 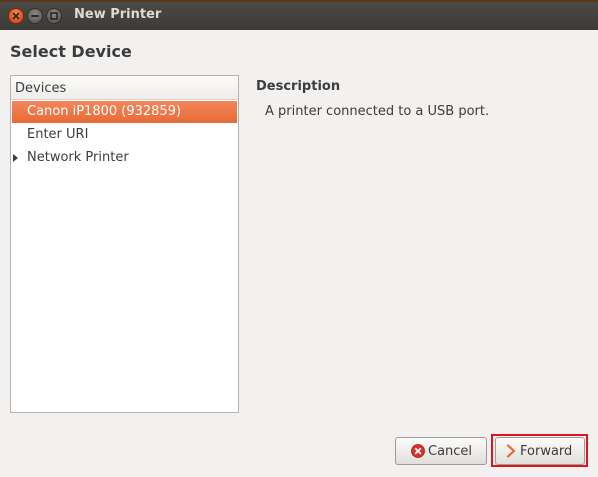 I want to click on device-item-enter-uri: Enter URI, so click(x=124, y=135).